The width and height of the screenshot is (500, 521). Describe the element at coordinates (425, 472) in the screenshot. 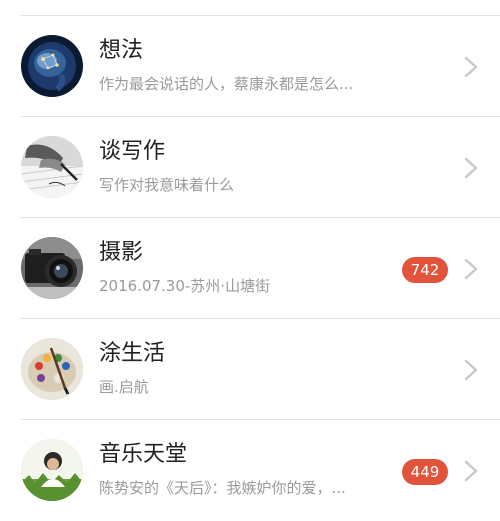

I see `unread-count-badge: 449` at that location.